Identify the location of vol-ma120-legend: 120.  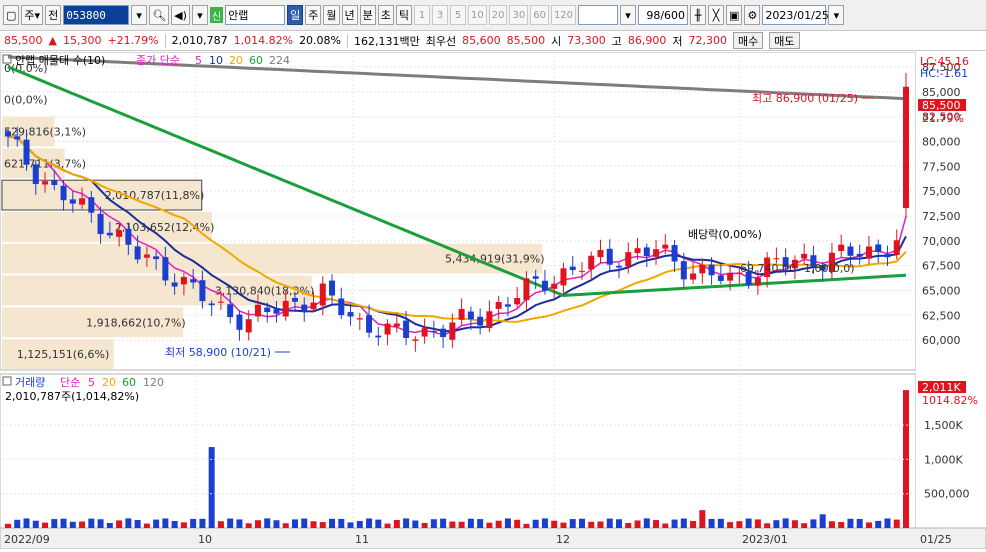
(153, 382).